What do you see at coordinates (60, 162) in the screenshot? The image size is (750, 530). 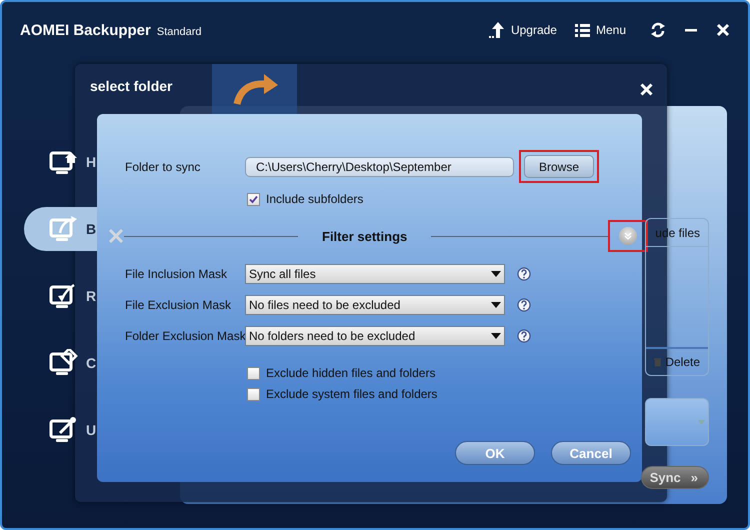 I see `sidebar-item: H` at bounding box center [60, 162].